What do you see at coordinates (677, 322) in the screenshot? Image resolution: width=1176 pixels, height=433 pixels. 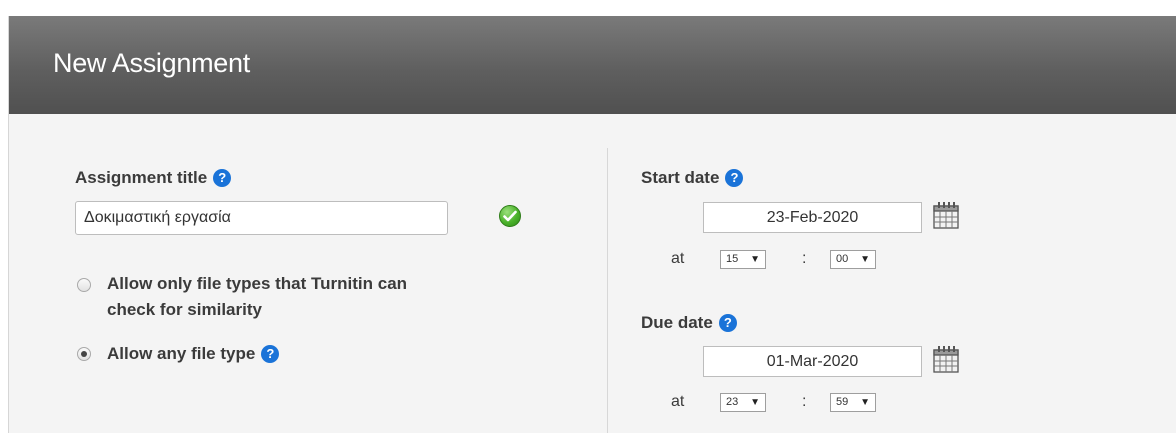 I see `due-date-label-text: Due date` at bounding box center [677, 322].